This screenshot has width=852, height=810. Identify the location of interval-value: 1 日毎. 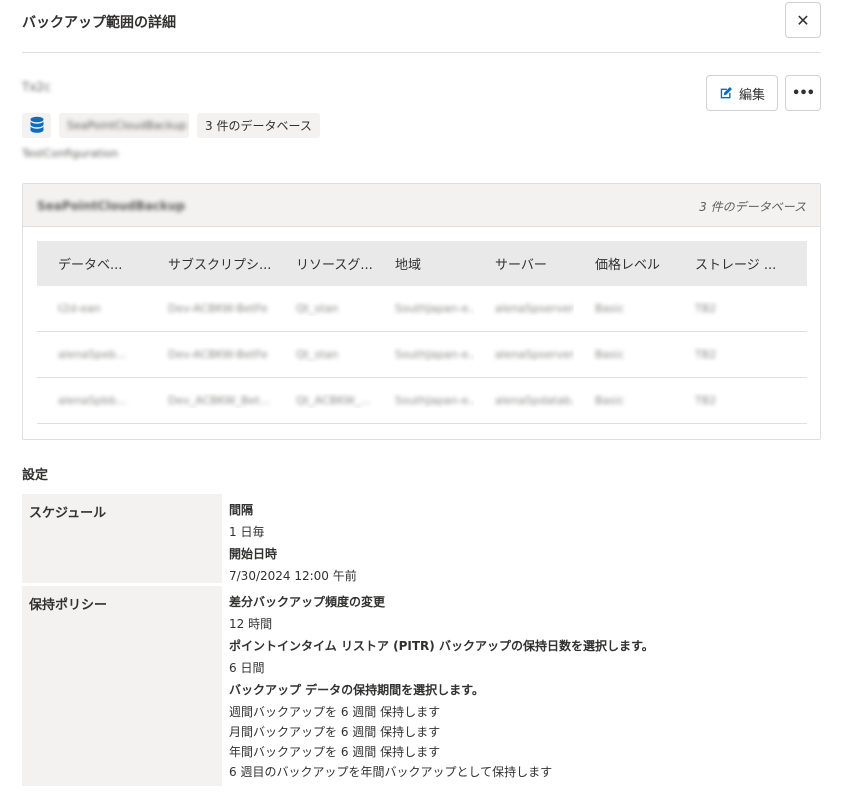
(247, 532).